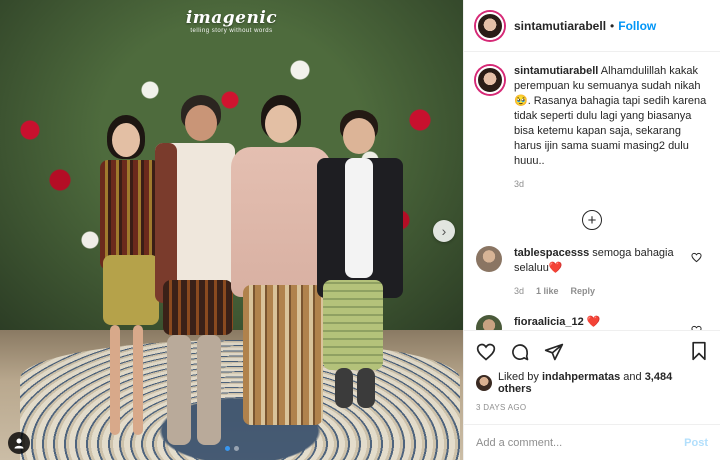  What do you see at coordinates (637, 26) in the screenshot?
I see `follow-button: Follow` at bounding box center [637, 26].